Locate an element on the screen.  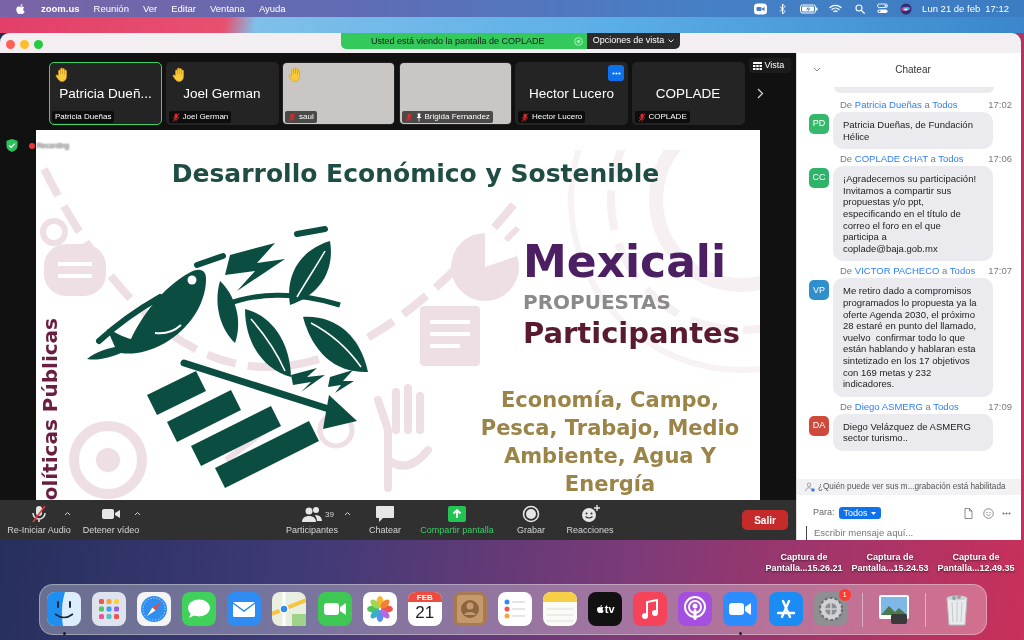
menu-item: Editar is located at coordinates (183, 8).